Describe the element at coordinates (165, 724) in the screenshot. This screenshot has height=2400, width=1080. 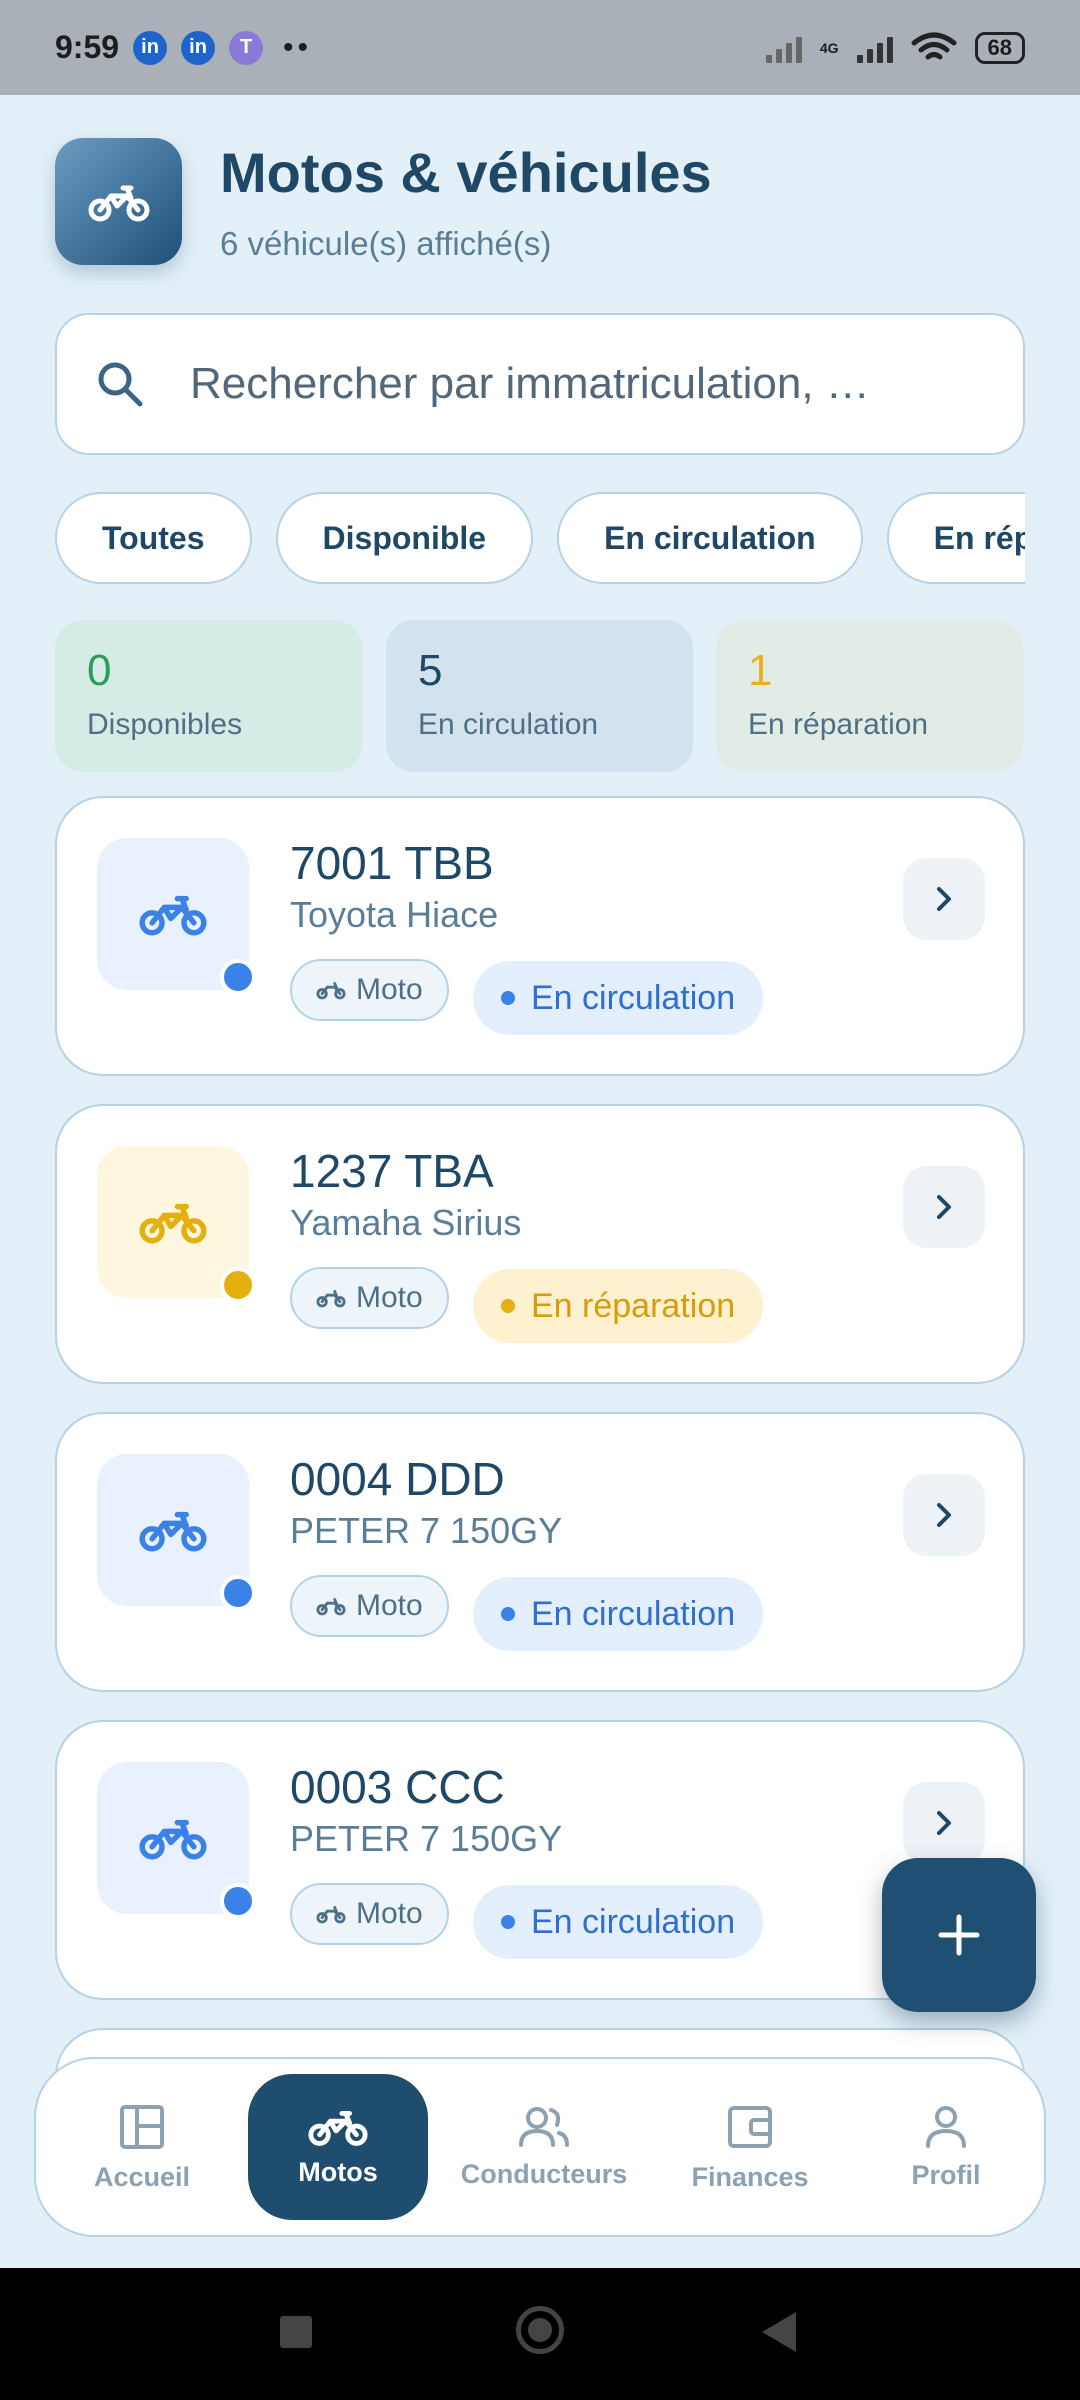
I see `stat-label: Disponibles` at that location.